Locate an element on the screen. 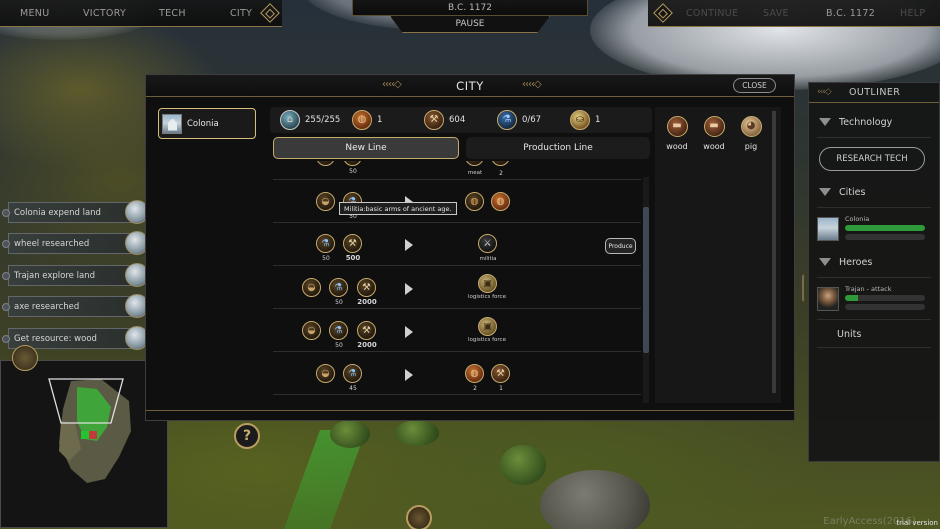 This screenshot has width=940, height=529. inventory-item: ◕ pig is located at coordinates (751, 132).